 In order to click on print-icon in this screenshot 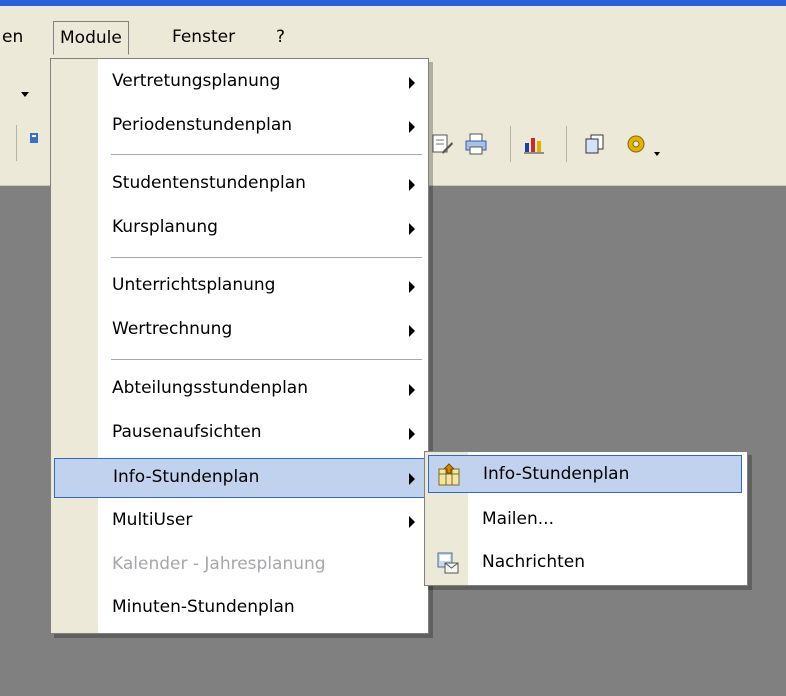, I will do `click(476, 144)`.